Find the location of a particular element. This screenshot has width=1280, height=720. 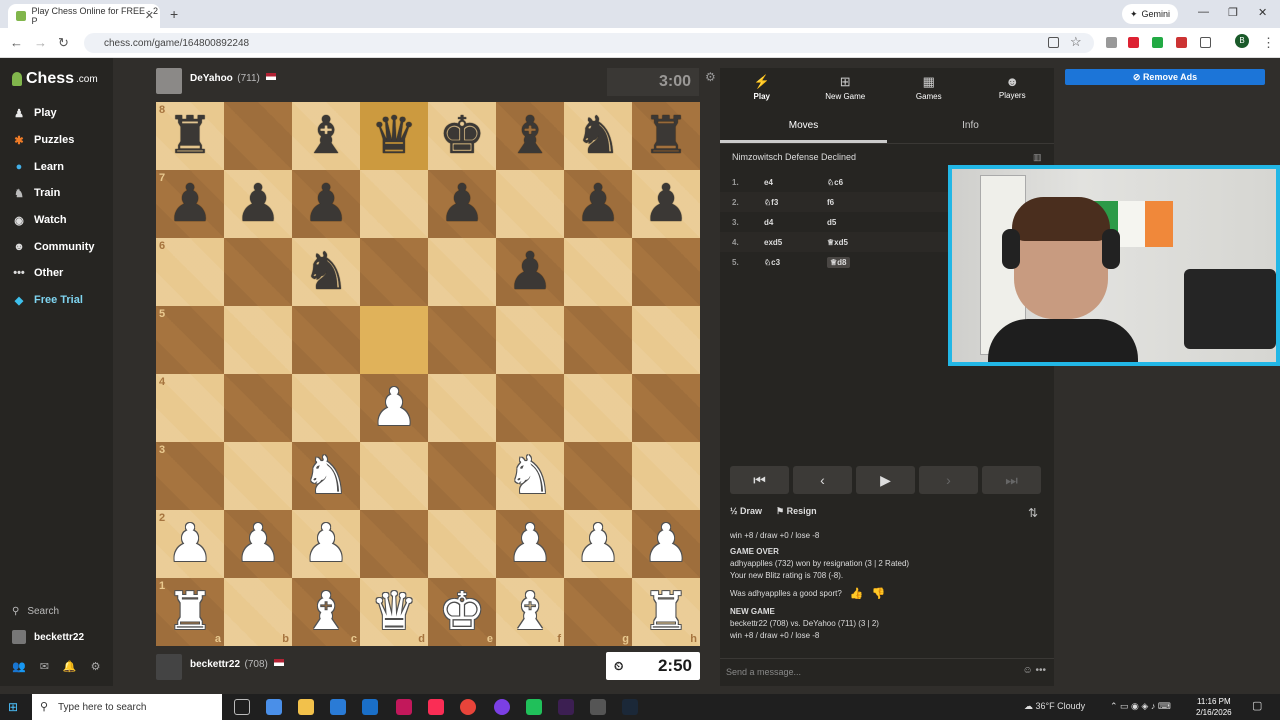

square-d4: ♟ is located at coordinates (394, 408).